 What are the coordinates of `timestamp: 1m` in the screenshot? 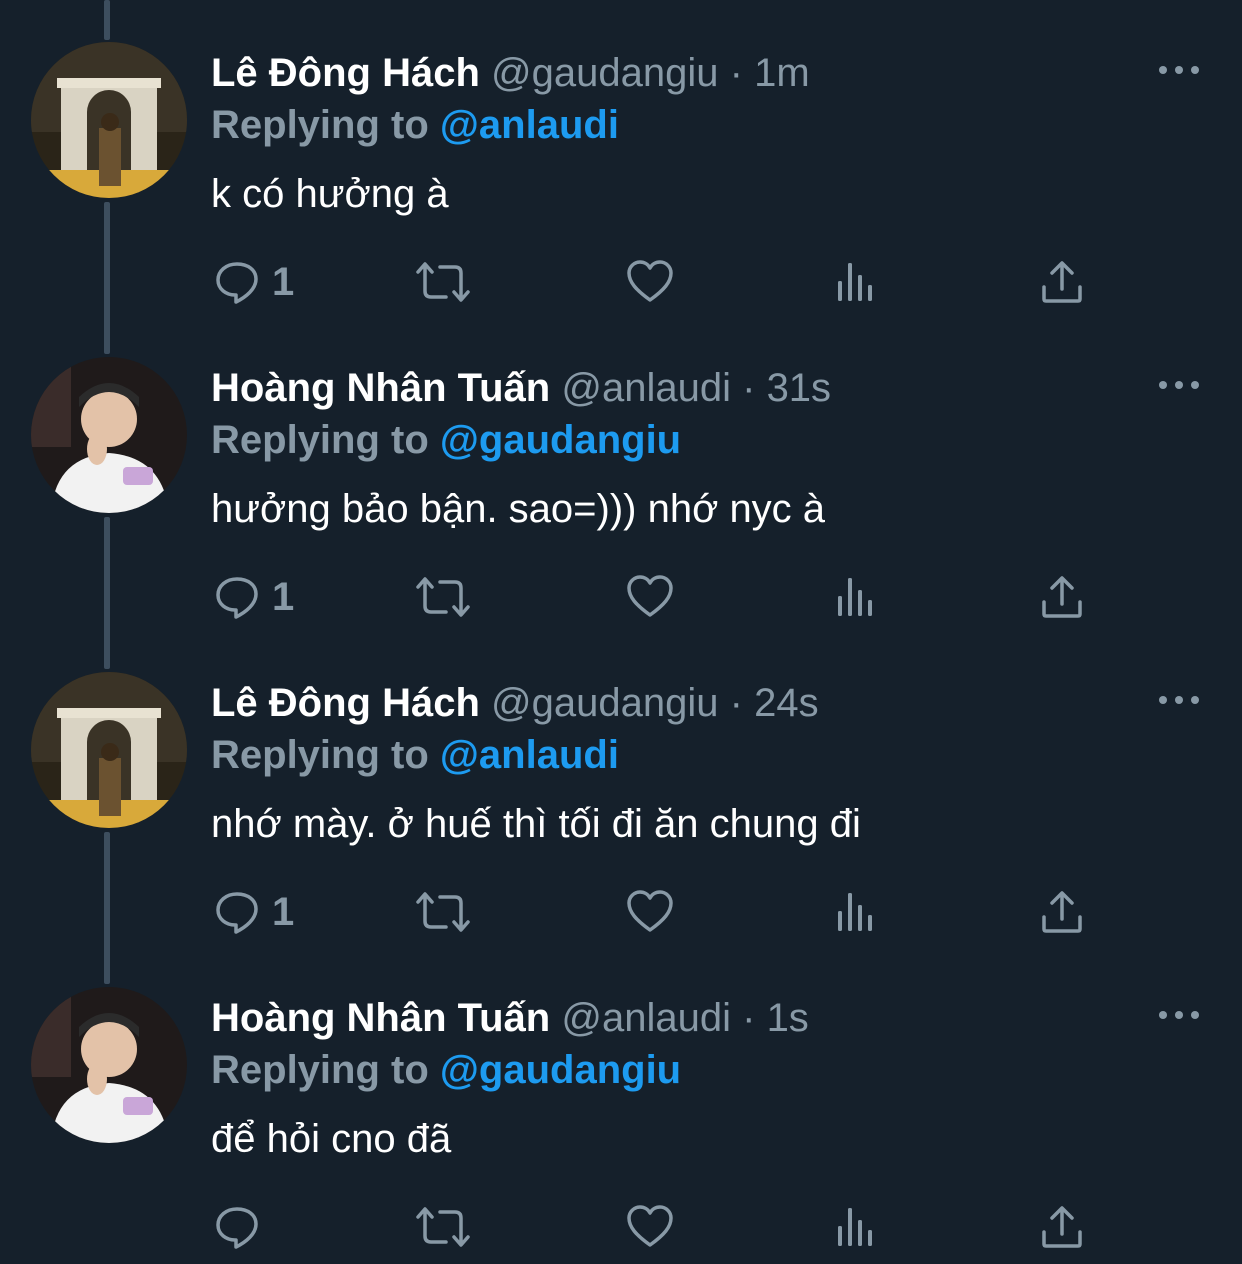 It's located at (782, 73).